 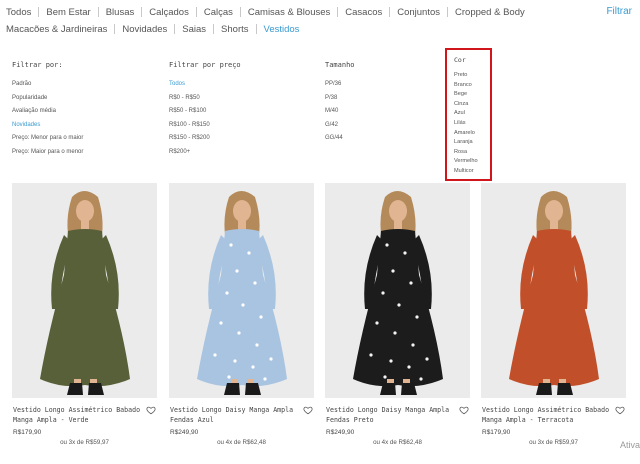 What do you see at coordinates (472, 95) in the screenshot?
I see `filter-color-option: Bege` at bounding box center [472, 95].